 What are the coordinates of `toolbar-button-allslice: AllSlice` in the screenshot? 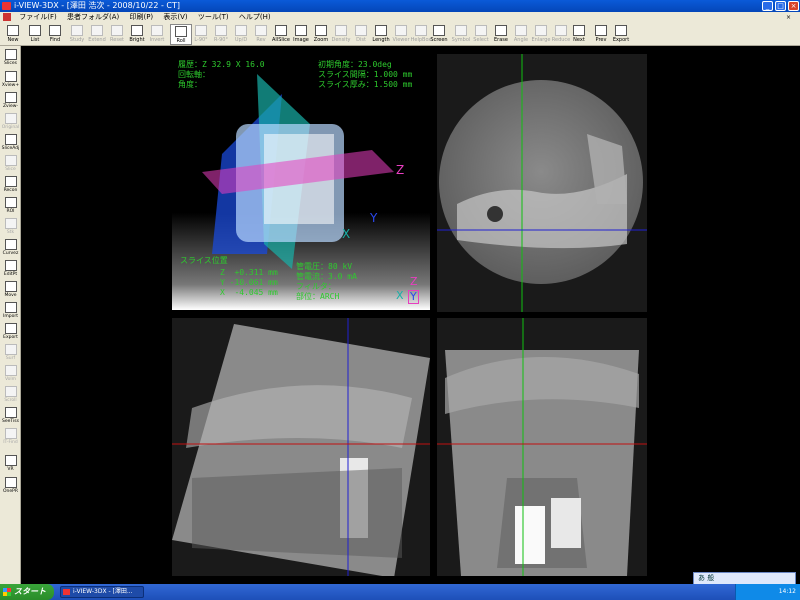 It's located at (281, 34).